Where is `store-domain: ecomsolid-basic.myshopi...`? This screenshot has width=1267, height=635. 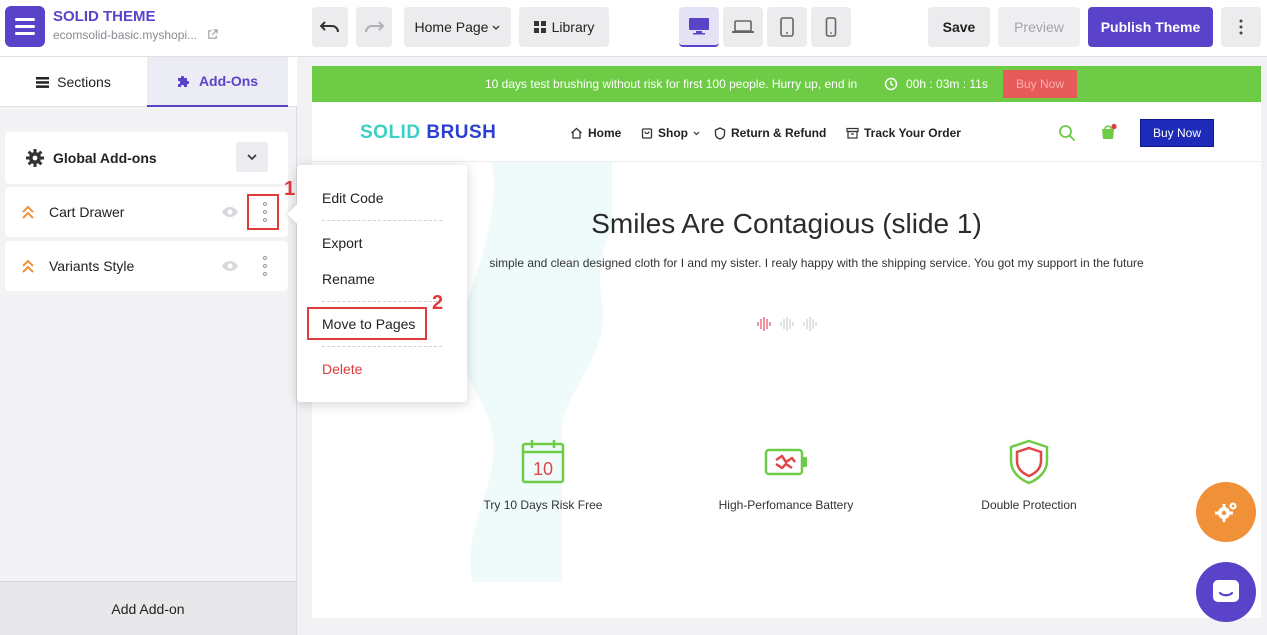 store-domain: ecomsolid-basic.myshopi... is located at coordinates (125, 35).